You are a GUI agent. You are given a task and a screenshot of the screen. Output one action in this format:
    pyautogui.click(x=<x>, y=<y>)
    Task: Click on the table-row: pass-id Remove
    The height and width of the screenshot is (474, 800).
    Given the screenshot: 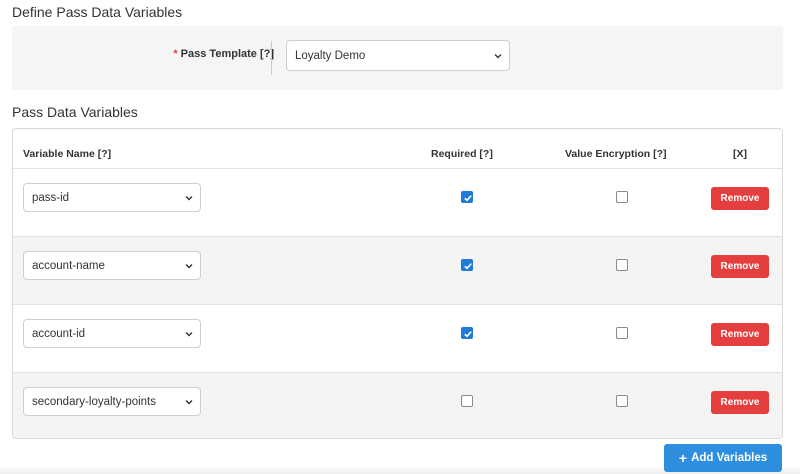 What is the action you would take?
    pyautogui.click(x=397, y=203)
    